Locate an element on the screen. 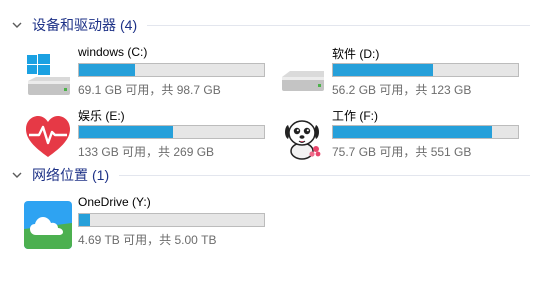 Image resolution: width=540 pixels, height=289 pixels. hard-drive-icon is located at coordinates (302, 75).